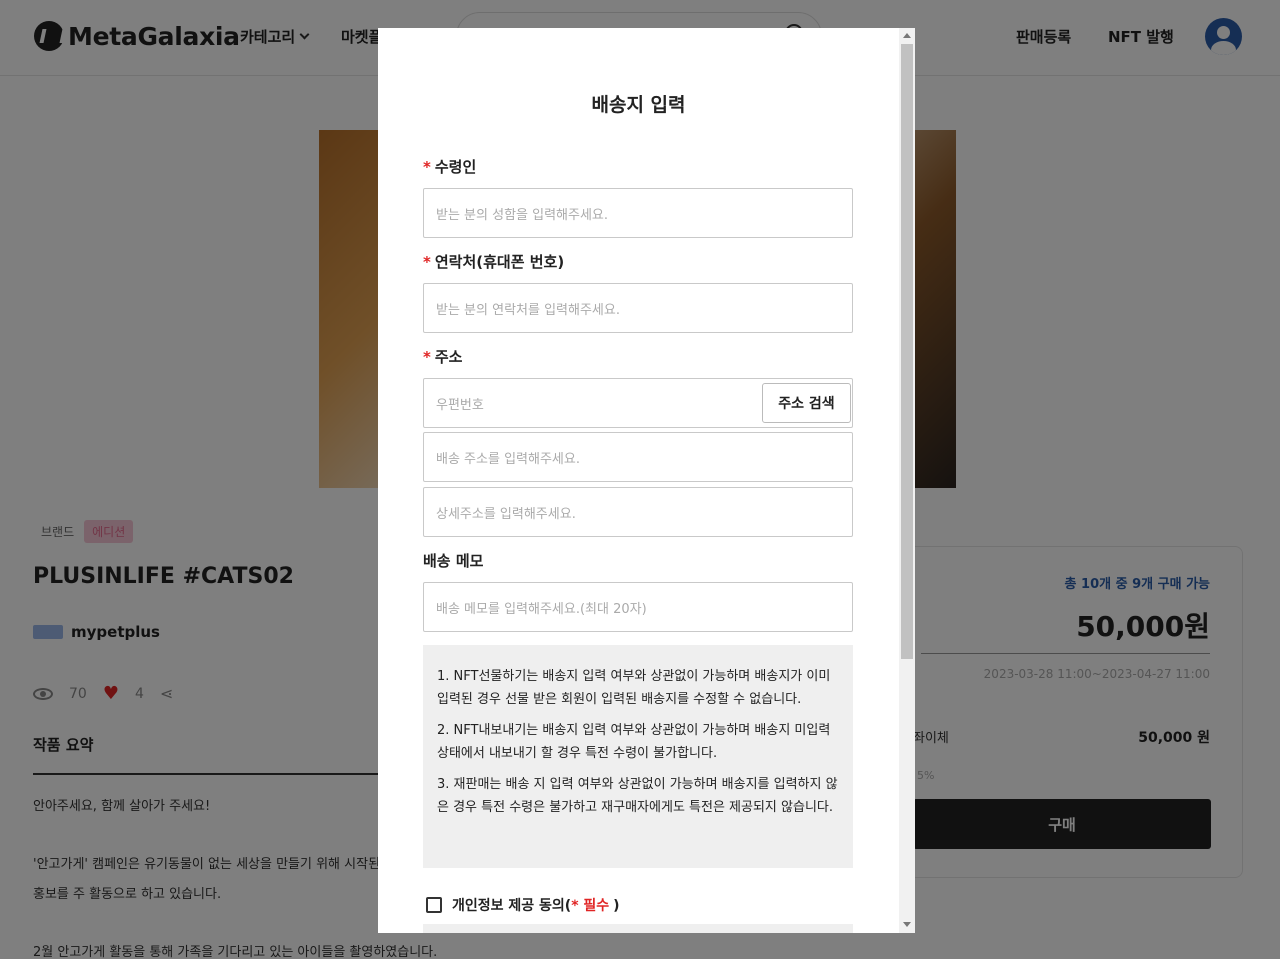 The image size is (1280, 959). I want to click on memo-label: 배송 메모, so click(453, 561).